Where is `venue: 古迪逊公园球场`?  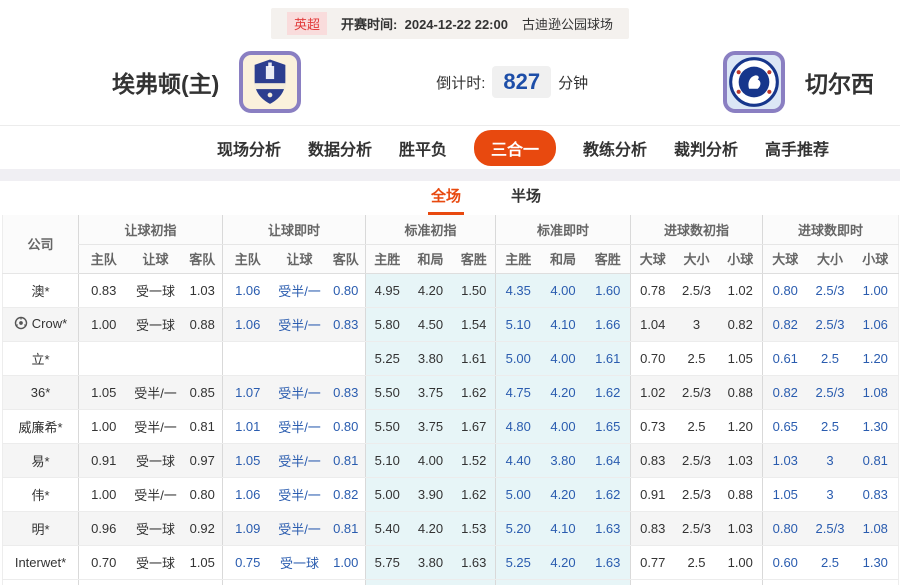
venue: 古迪逊公园球场 is located at coordinates (567, 24).